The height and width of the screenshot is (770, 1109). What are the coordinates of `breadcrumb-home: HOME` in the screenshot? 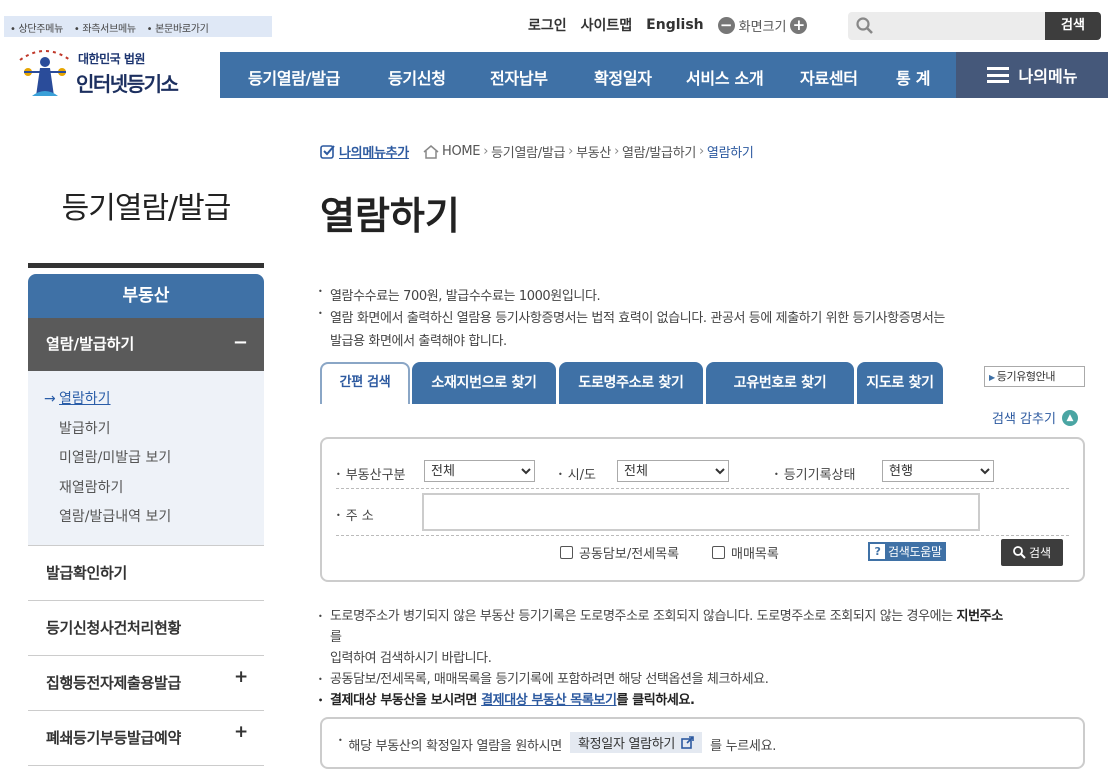 It's located at (461, 151).